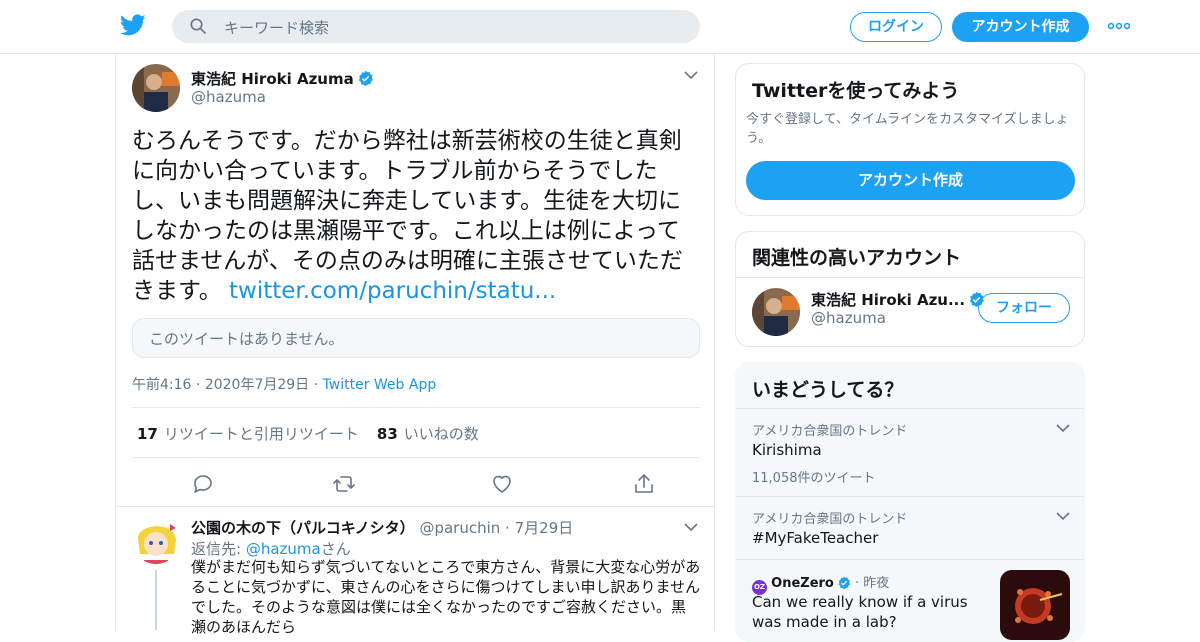 This screenshot has width=1200, height=642. I want to click on login-button: ログイン, so click(896, 27).